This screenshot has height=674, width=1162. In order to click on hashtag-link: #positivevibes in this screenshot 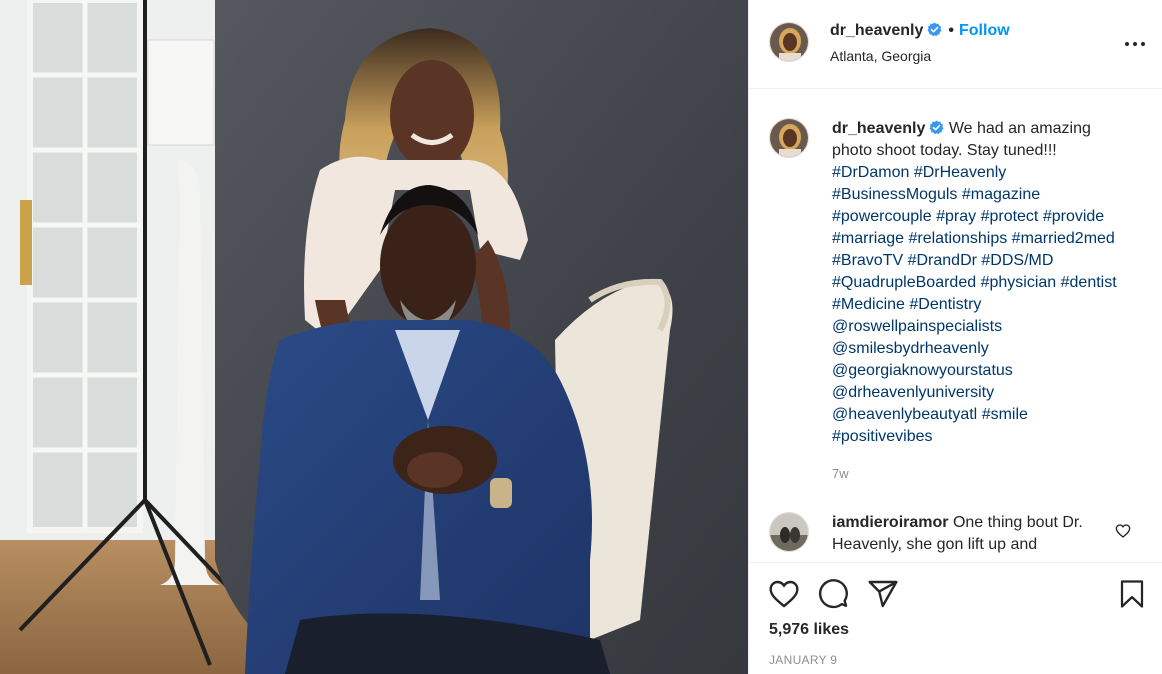, I will do `click(882, 436)`.